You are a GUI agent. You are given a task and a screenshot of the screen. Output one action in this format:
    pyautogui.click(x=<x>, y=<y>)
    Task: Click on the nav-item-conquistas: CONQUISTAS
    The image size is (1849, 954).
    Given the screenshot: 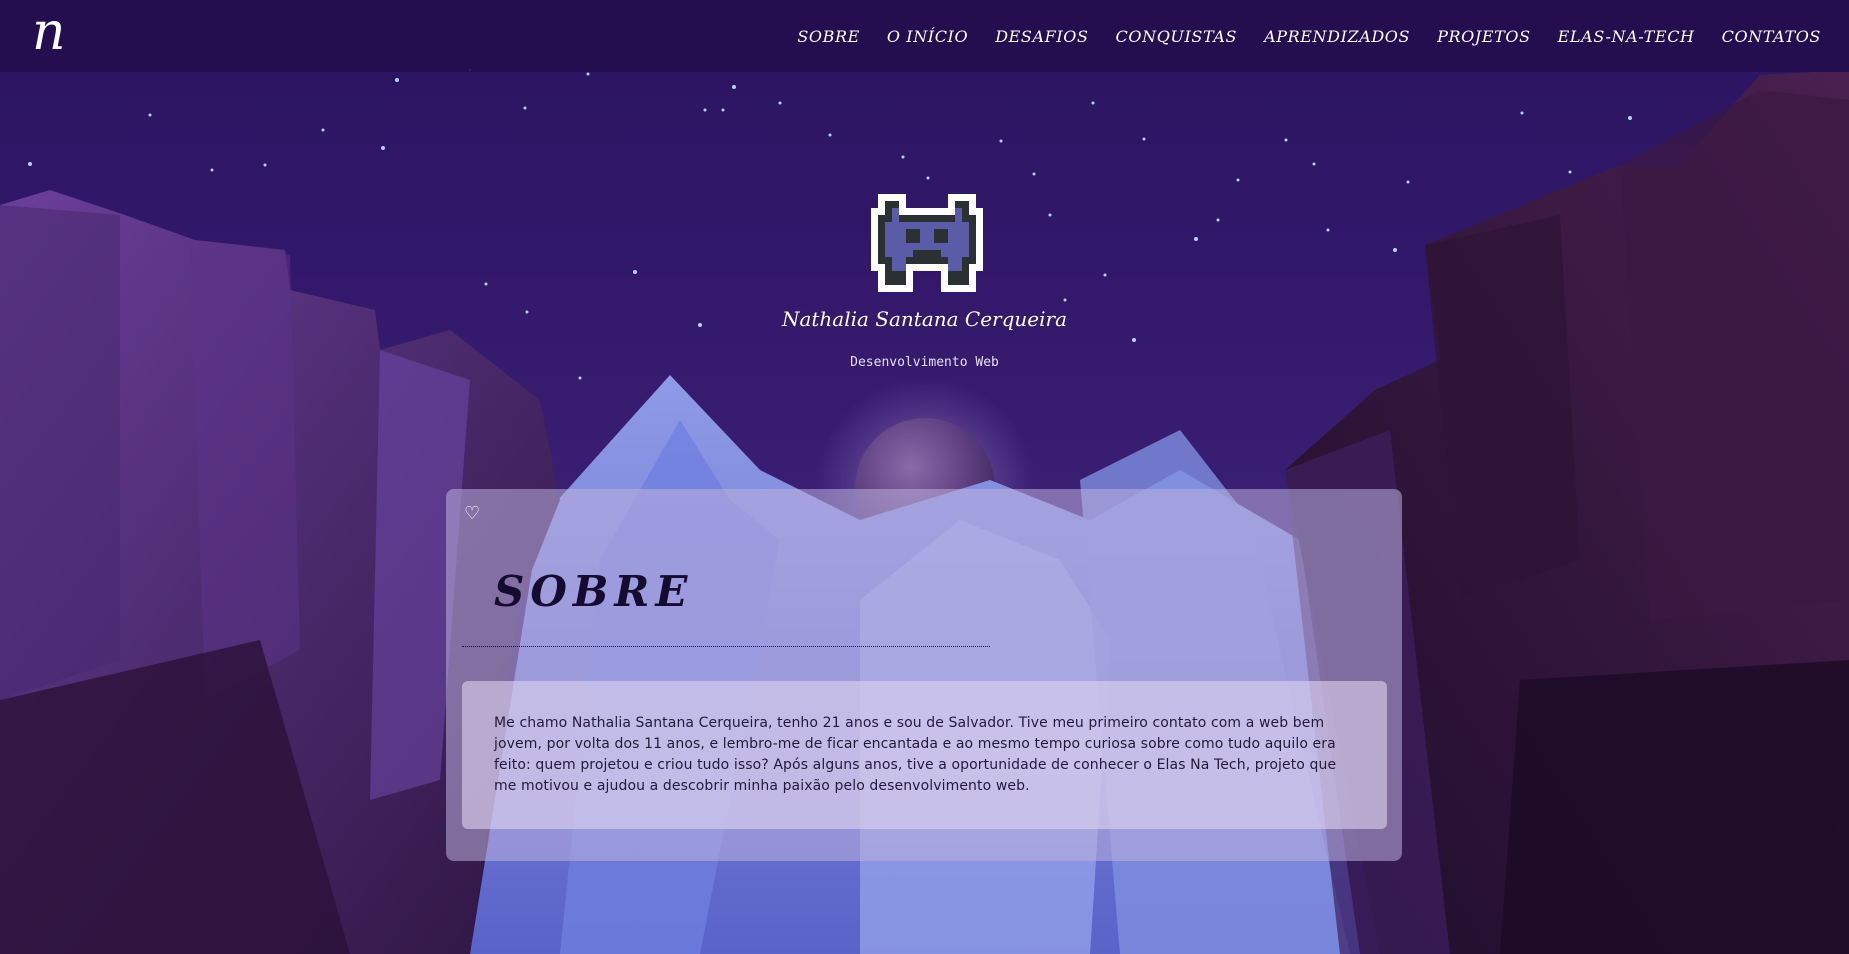 What is the action you would take?
    pyautogui.click(x=1177, y=36)
    